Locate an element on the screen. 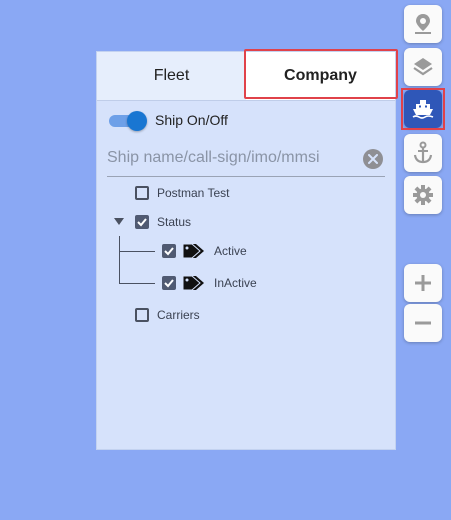  ship-toggle-label: Ship On/Off is located at coordinates (191, 120).